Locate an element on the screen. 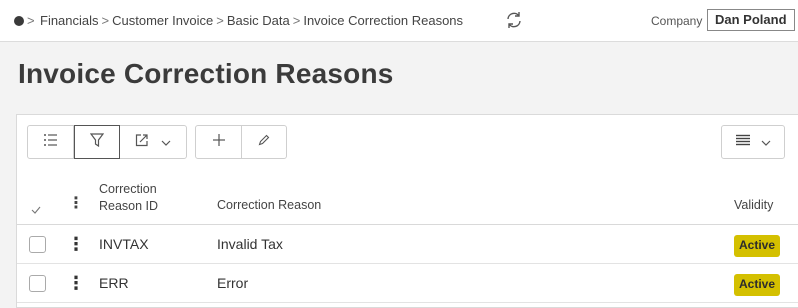 Image resolution: width=798 pixels, height=308 pixels. toolbar-view-group is located at coordinates (107, 142).